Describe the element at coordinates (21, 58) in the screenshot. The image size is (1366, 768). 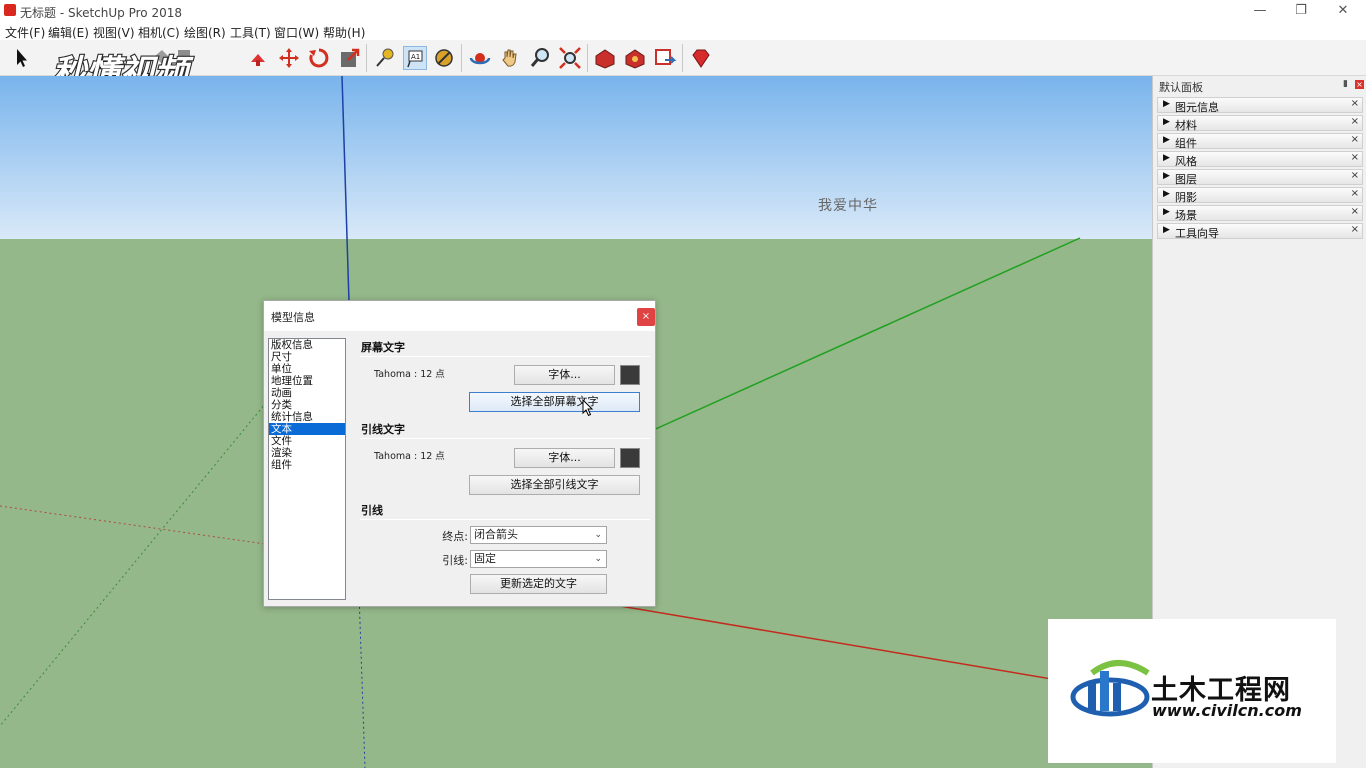
I see `select-tool-icon` at that location.